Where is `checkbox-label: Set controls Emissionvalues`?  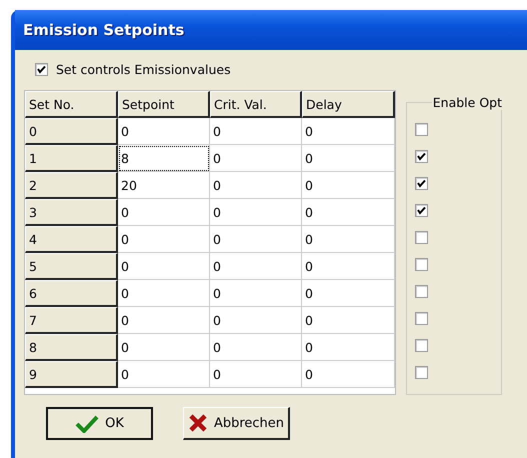 checkbox-label: Set controls Emissionvalues is located at coordinates (143, 69).